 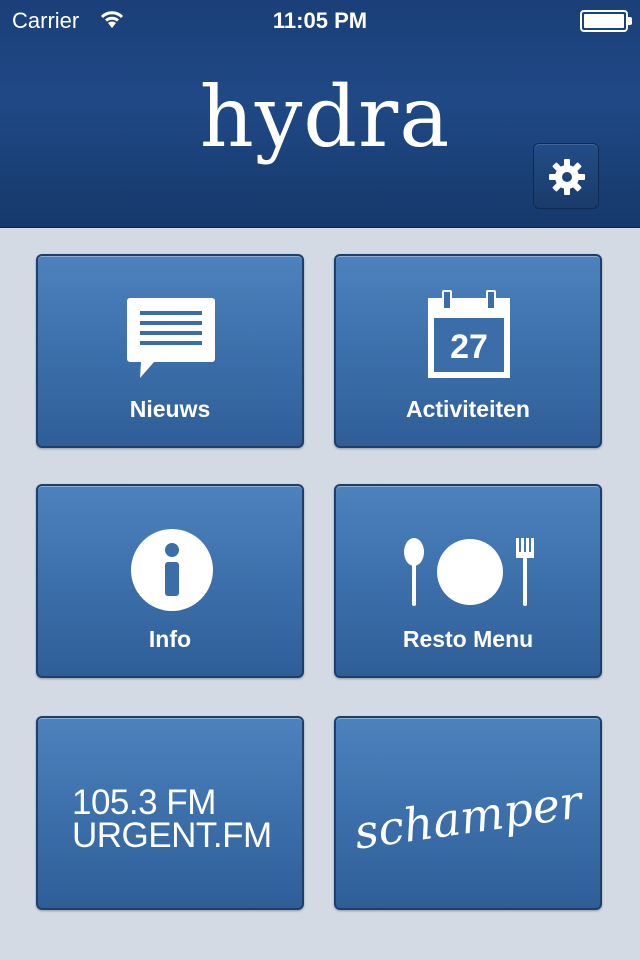 What do you see at coordinates (144, 802) in the screenshot?
I see `urgent-fm-frequency: 105.3 FM` at bounding box center [144, 802].